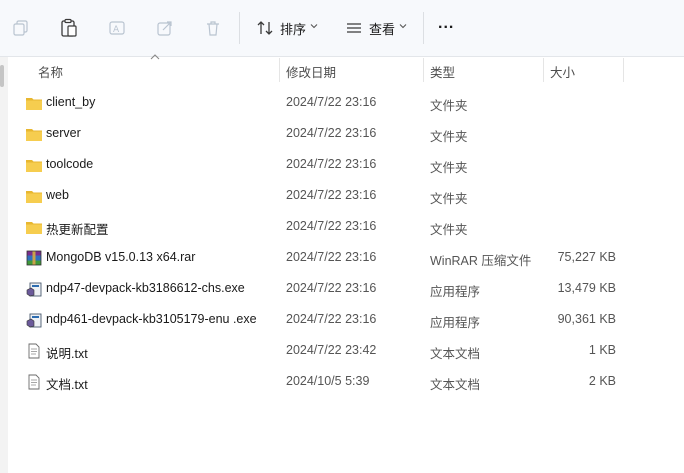 The width and height of the screenshot is (684, 473). I want to click on column-header-name: 名称, so click(50, 71).